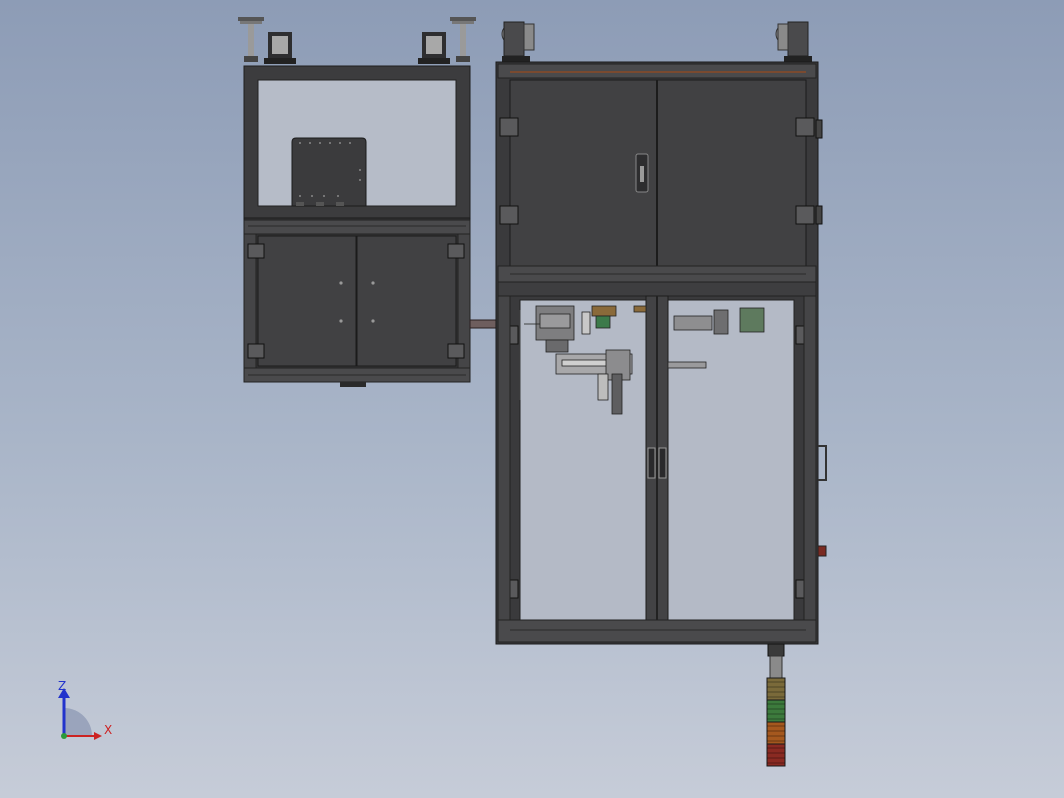 This screenshot has width=1064, height=798. What do you see at coordinates (583, 460) in the screenshot?
I see `glass-door-left` at bounding box center [583, 460].